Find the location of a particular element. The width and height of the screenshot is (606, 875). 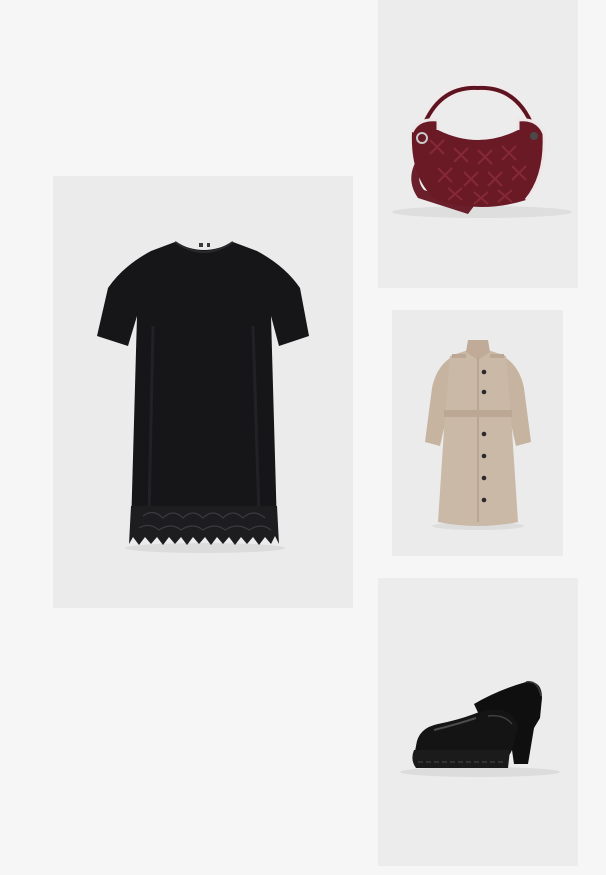

product-card-bag: burgundy-woven-hobo-bag is located at coordinates (478, 144).